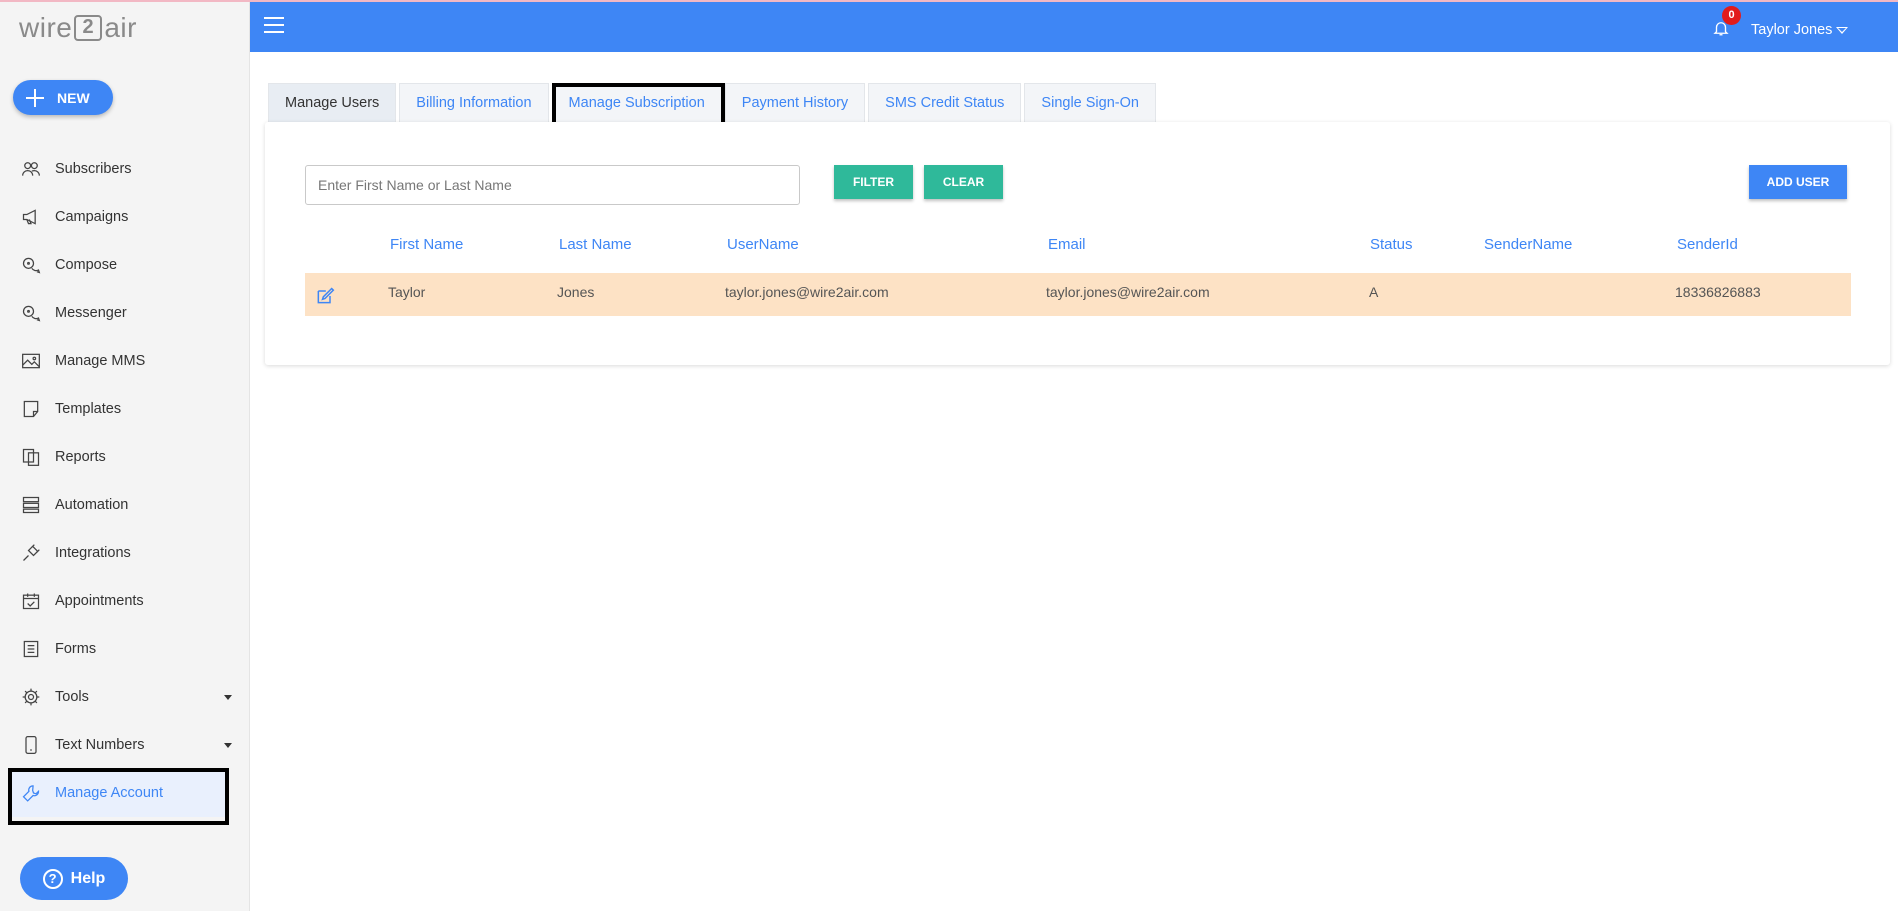 The width and height of the screenshot is (1898, 911). I want to click on sidebar-item-label: Integrations, so click(93, 553).